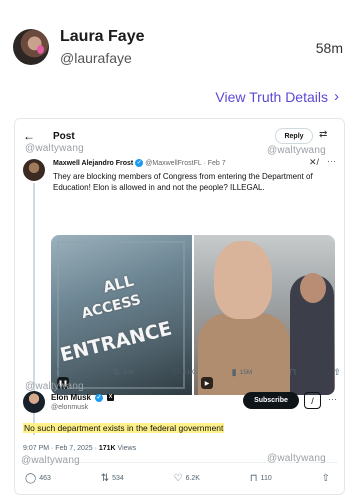 The image size is (359, 500). I want to click on sliders-icon: ⇄, so click(323, 134).